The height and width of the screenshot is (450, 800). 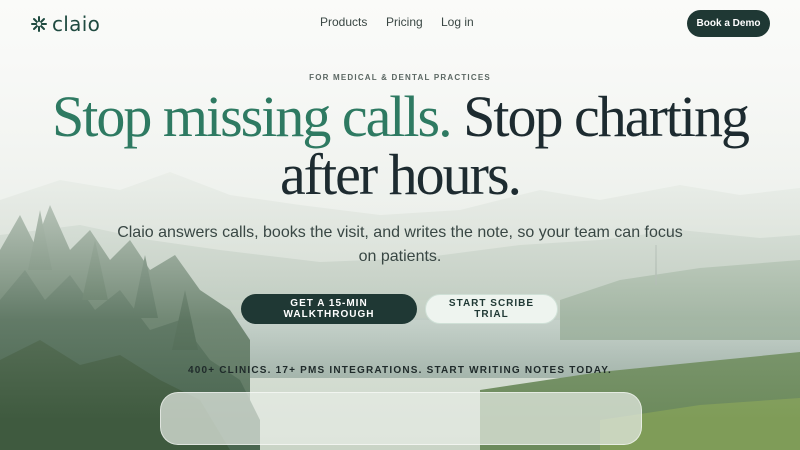 What do you see at coordinates (76, 24) in the screenshot?
I see `brand-name: claio` at bounding box center [76, 24].